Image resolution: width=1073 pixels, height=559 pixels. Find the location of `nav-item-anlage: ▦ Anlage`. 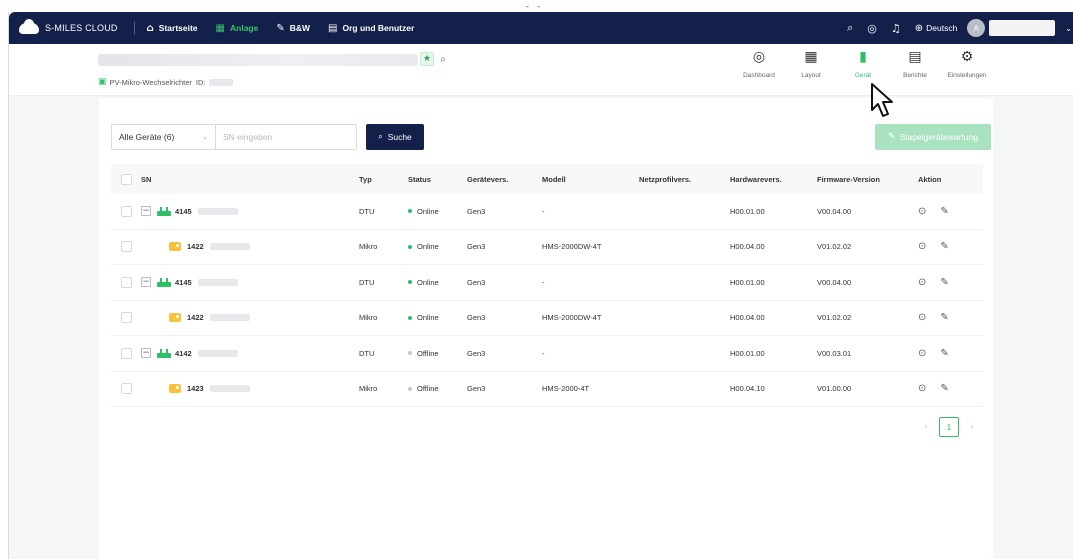

nav-item-anlage: ▦ Anlage is located at coordinates (237, 28).